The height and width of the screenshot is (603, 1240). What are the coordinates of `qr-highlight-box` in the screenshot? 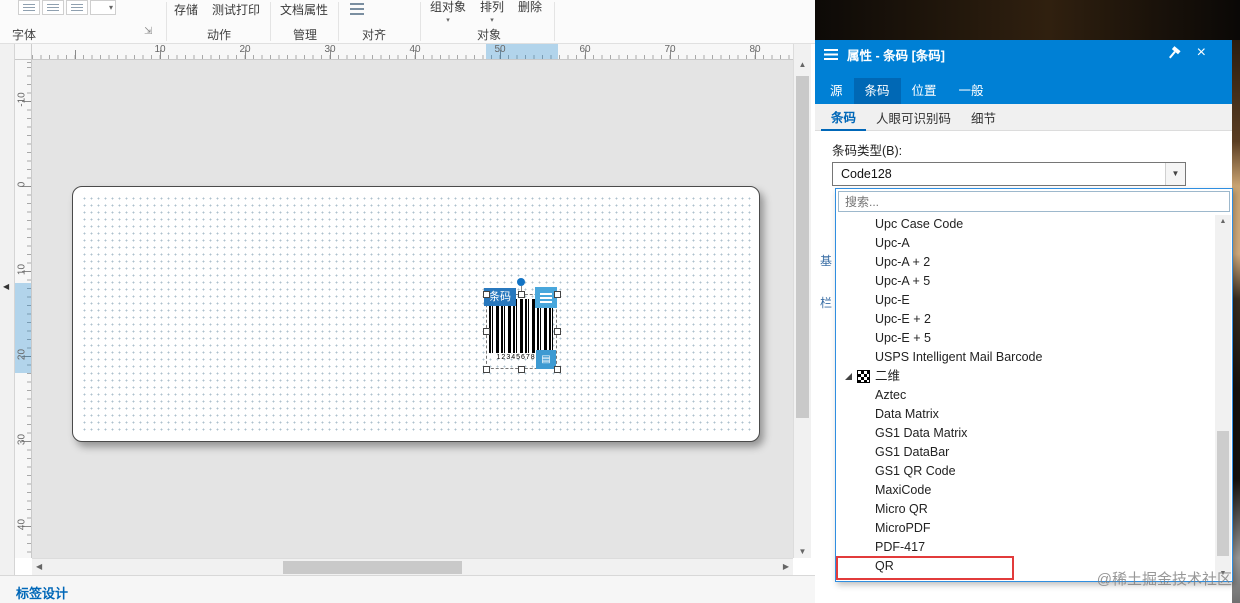 It's located at (925, 568).